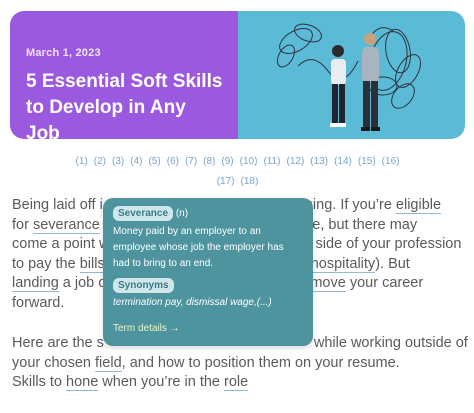  I want to click on page-link: (13), so click(319, 162).